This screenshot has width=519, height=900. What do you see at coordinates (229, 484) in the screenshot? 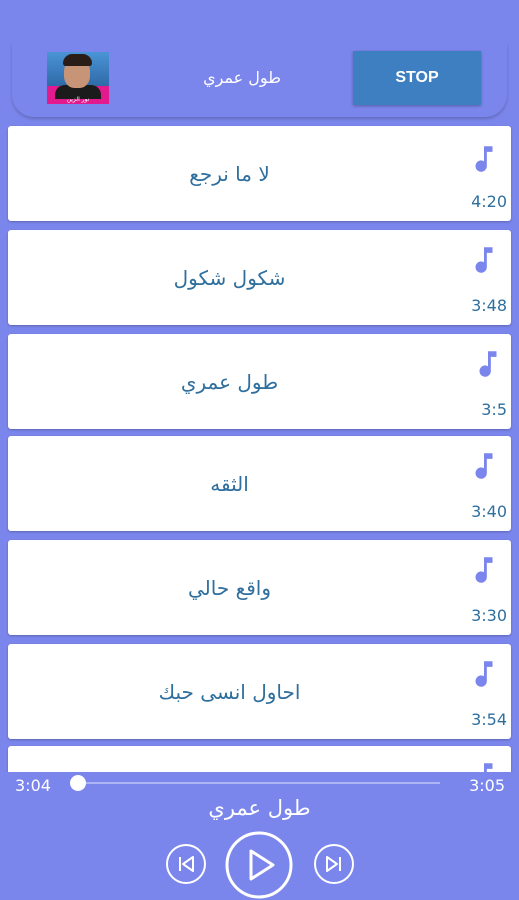
I see `song-title: الثقه` at bounding box center [229, 484].